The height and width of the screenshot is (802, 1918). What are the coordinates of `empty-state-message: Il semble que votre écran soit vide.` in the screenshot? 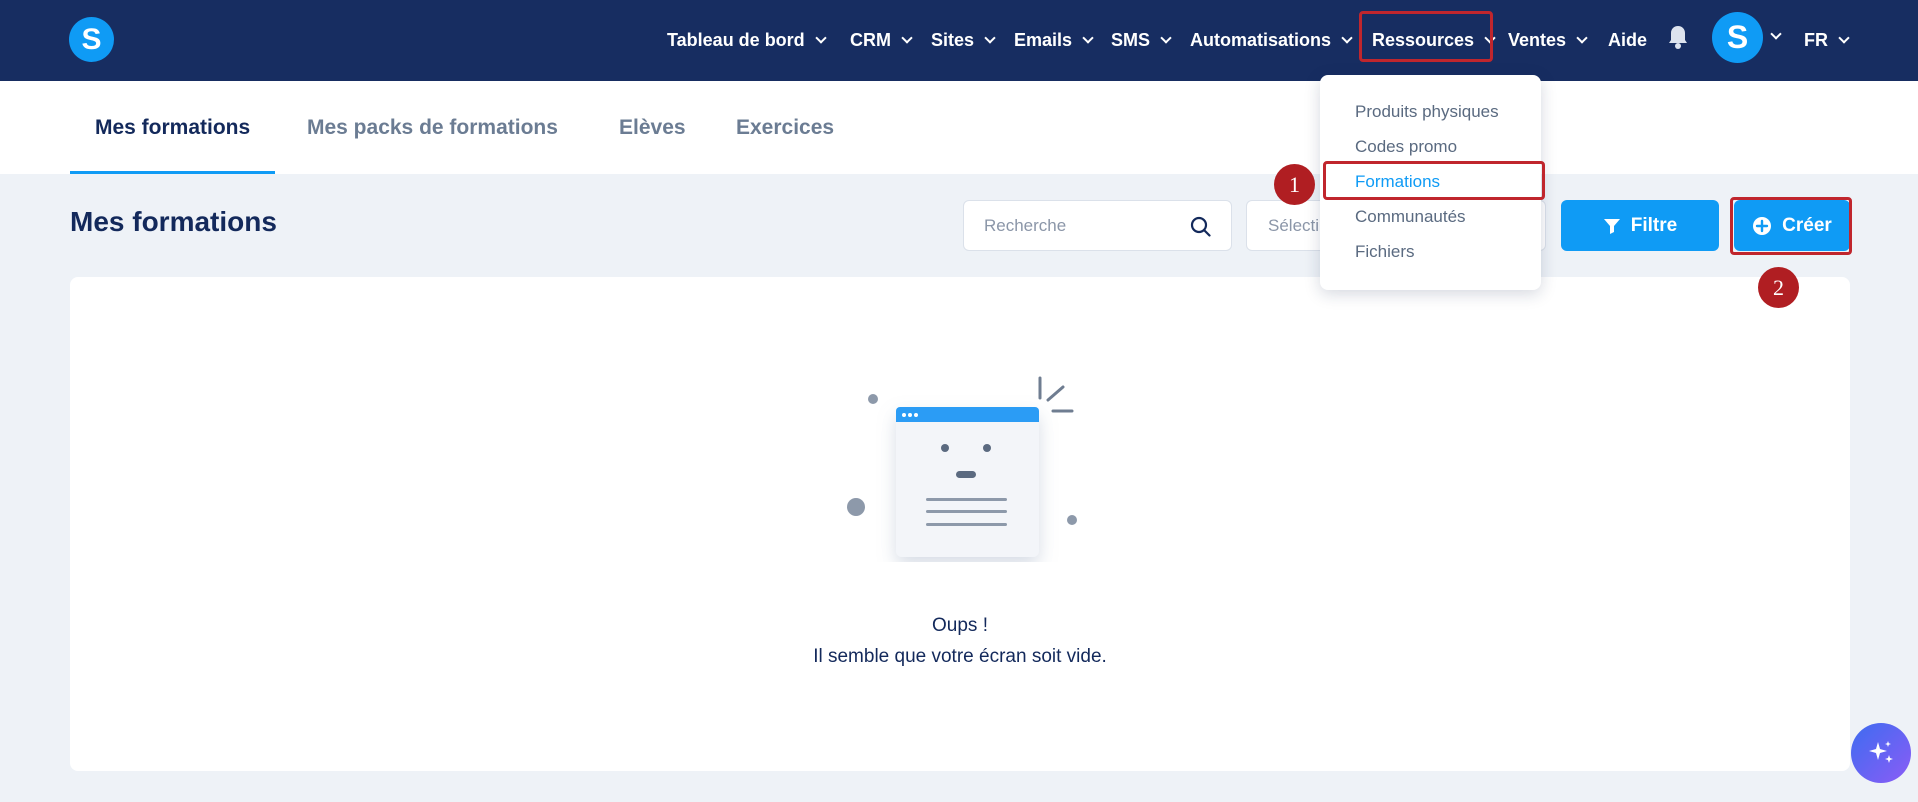 It's located at (960, 656).